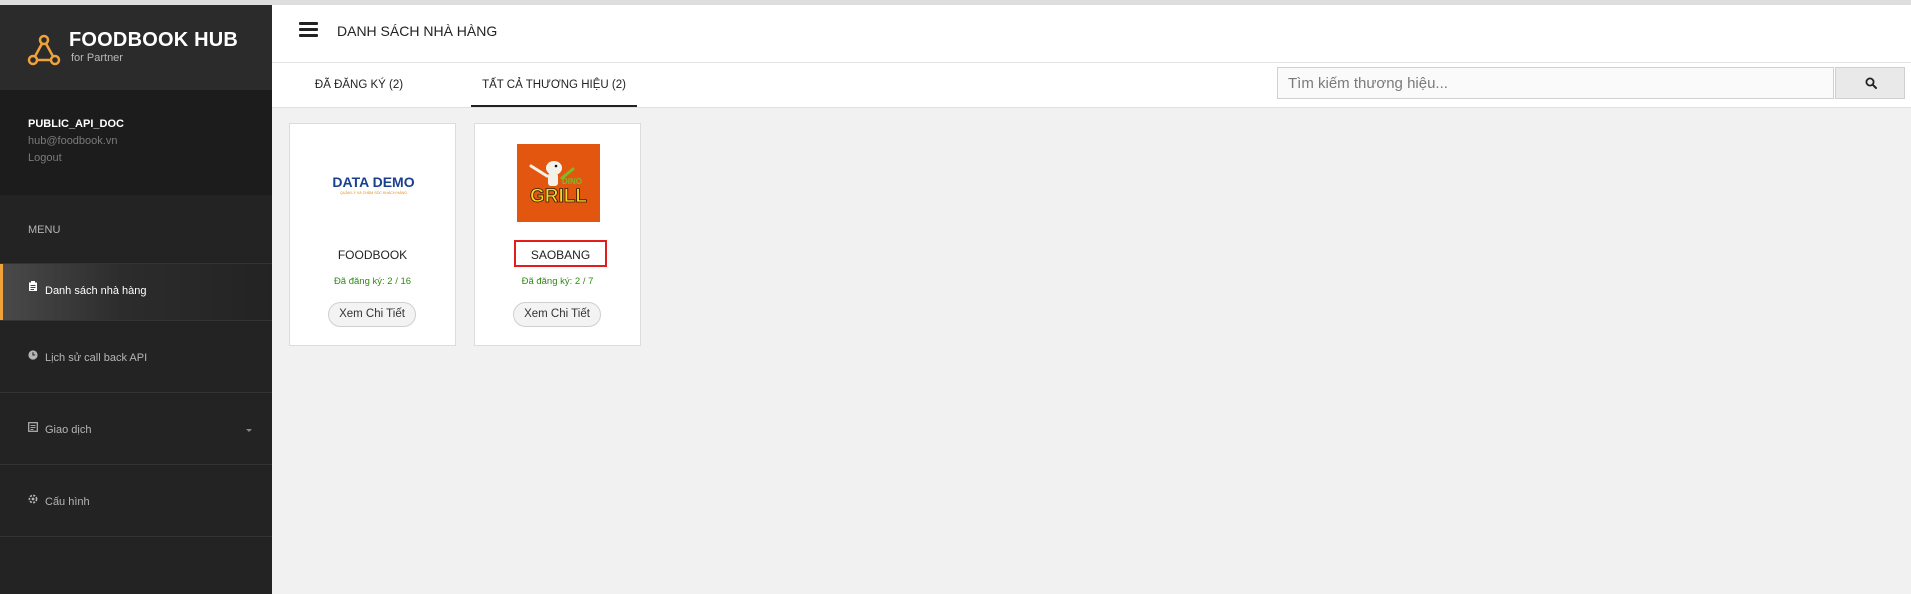 This screenshot has width=1911, height=594. I want to click on menu-header: MENU, so click(136, 229).